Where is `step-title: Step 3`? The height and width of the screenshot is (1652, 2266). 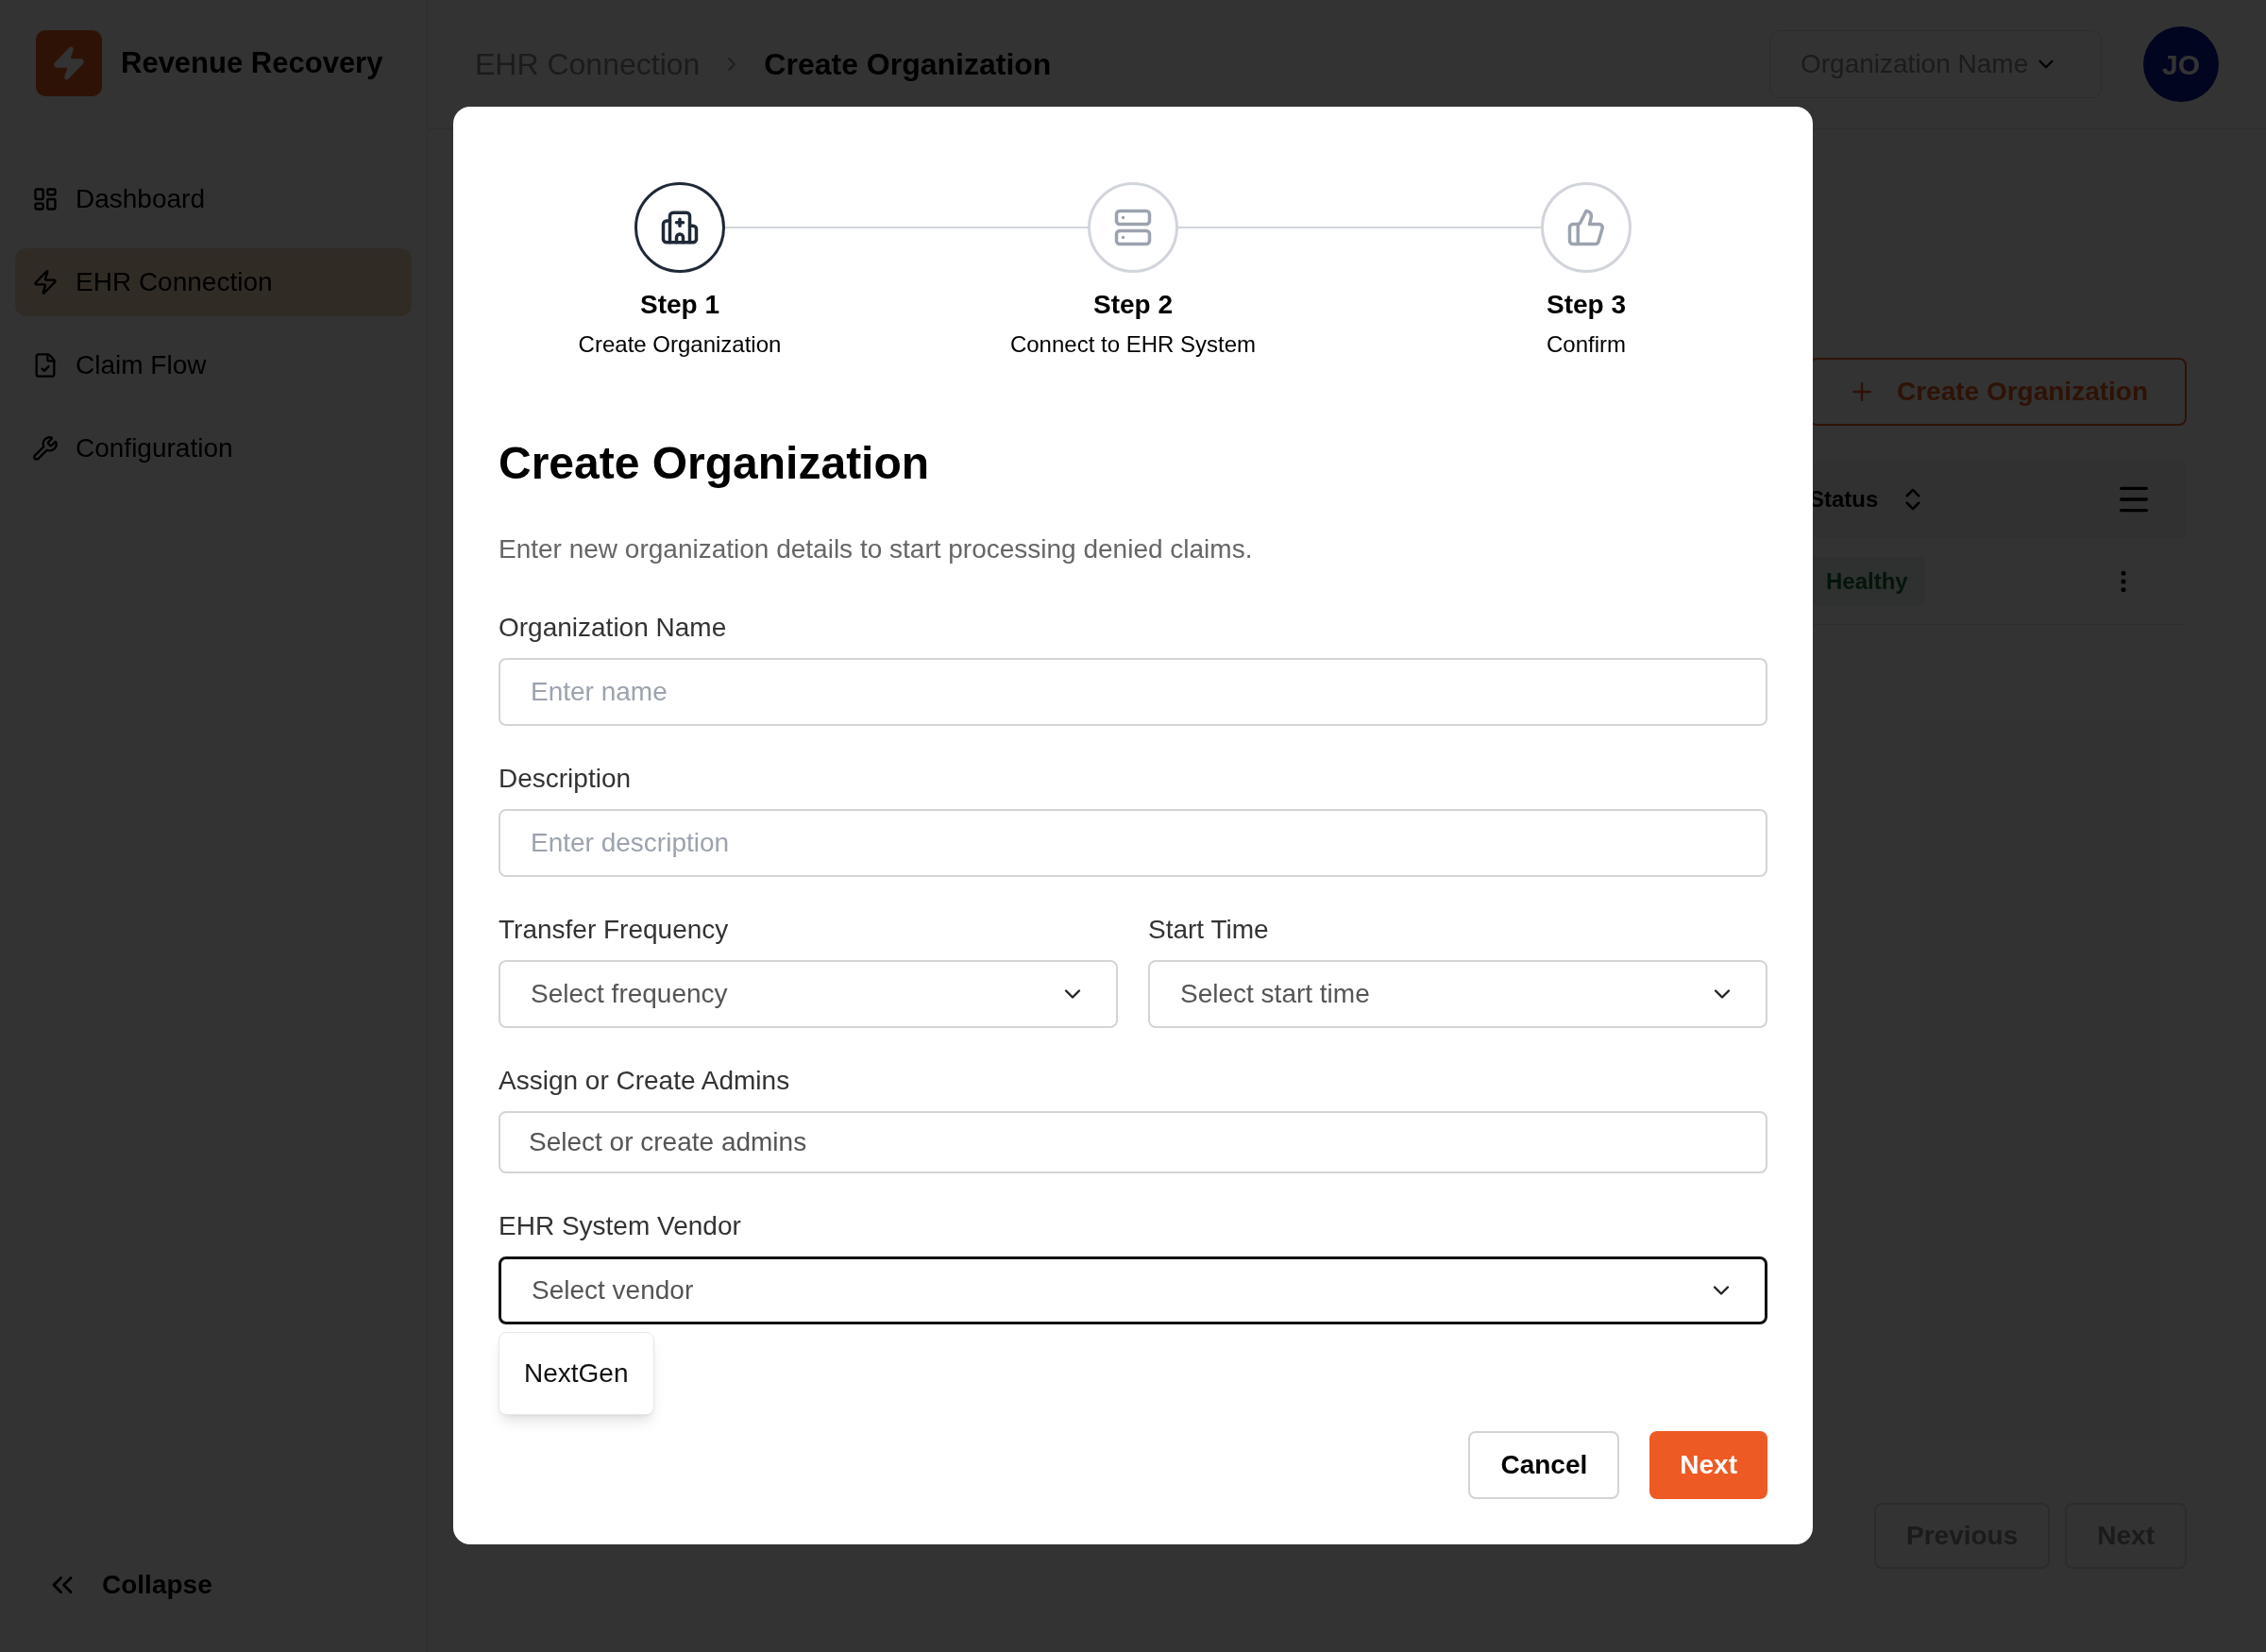 step-title: Step 3 is located at coordinates (1587, 305).